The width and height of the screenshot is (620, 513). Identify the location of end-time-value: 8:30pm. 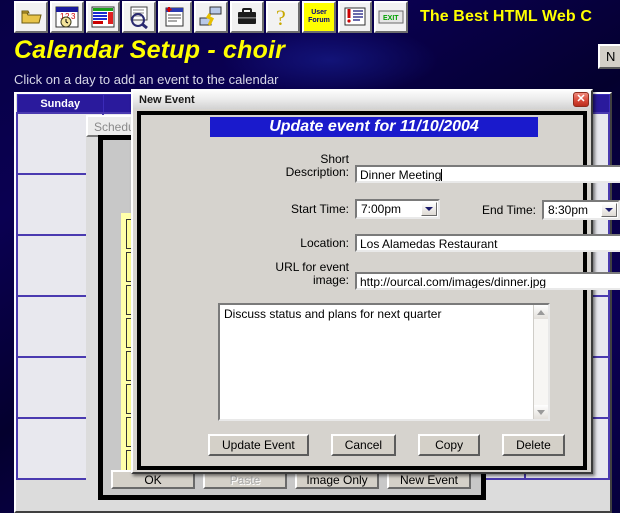
(568, 210).